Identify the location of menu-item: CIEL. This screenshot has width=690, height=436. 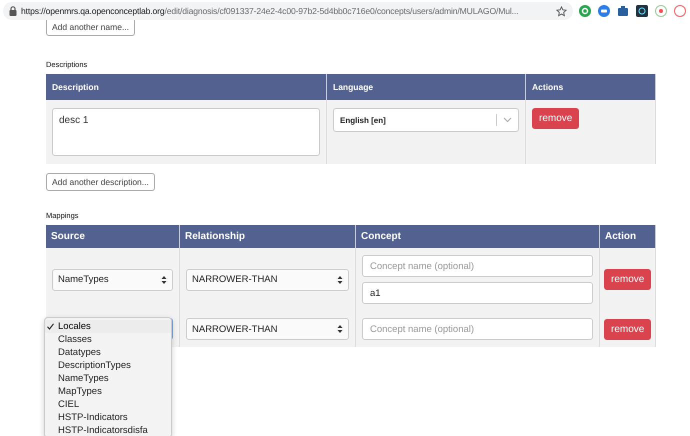
(108, 404).